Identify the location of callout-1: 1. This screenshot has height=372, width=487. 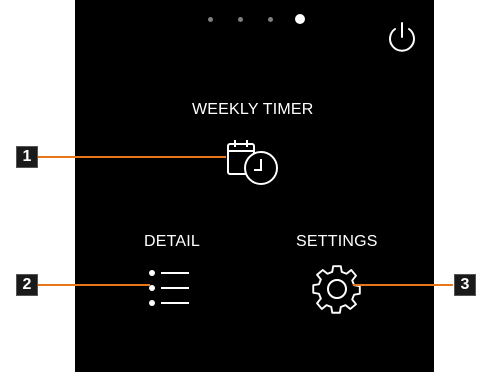
(27, 157).